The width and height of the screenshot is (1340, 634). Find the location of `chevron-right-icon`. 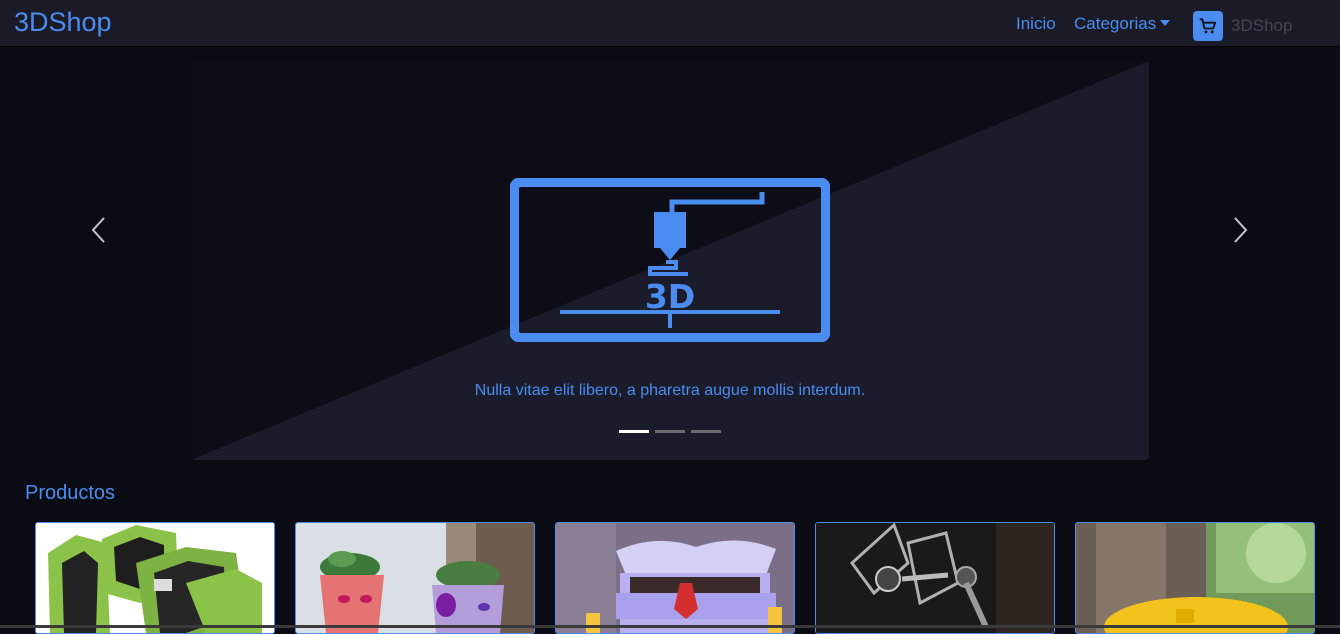

chevron-right-icon is located at coordinates (1241, 230).